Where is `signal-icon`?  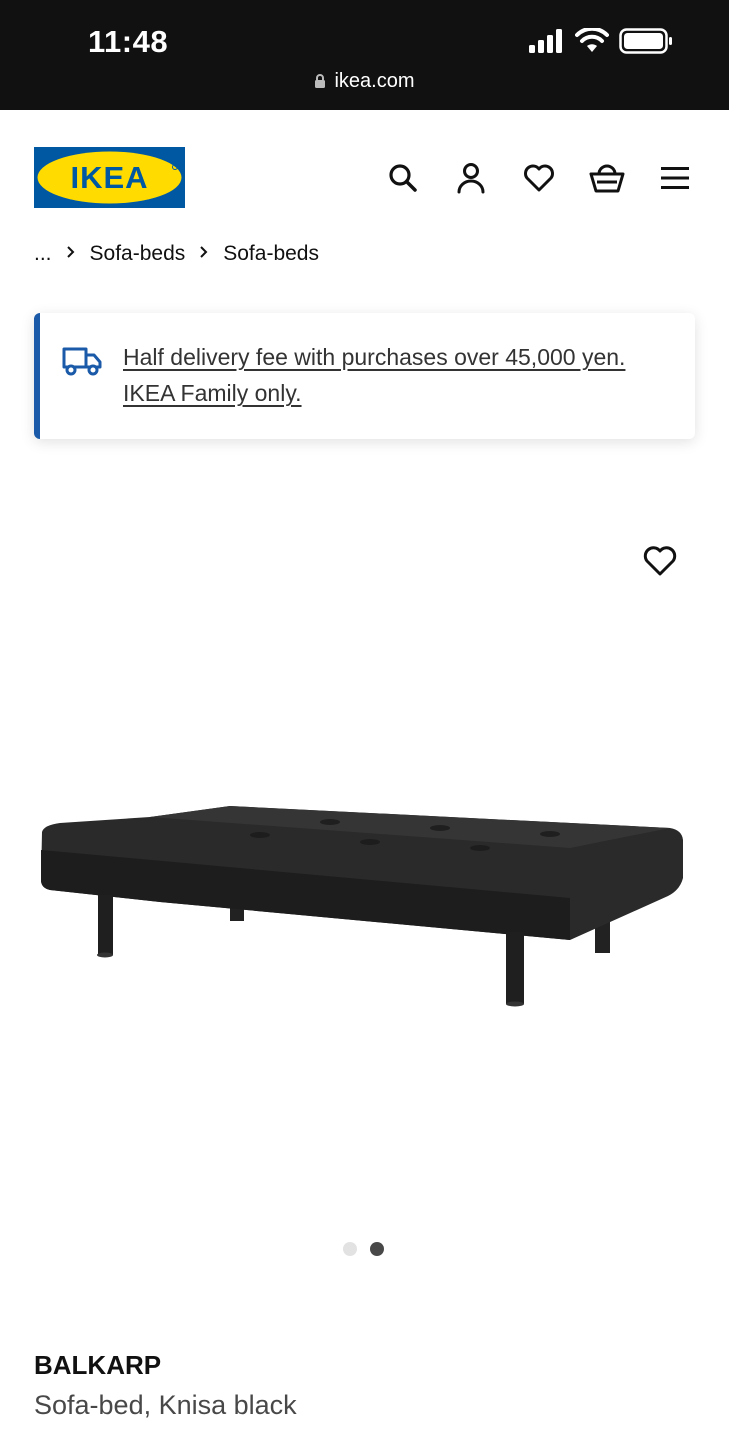
signal-icon is located at coordinates (547, 43).